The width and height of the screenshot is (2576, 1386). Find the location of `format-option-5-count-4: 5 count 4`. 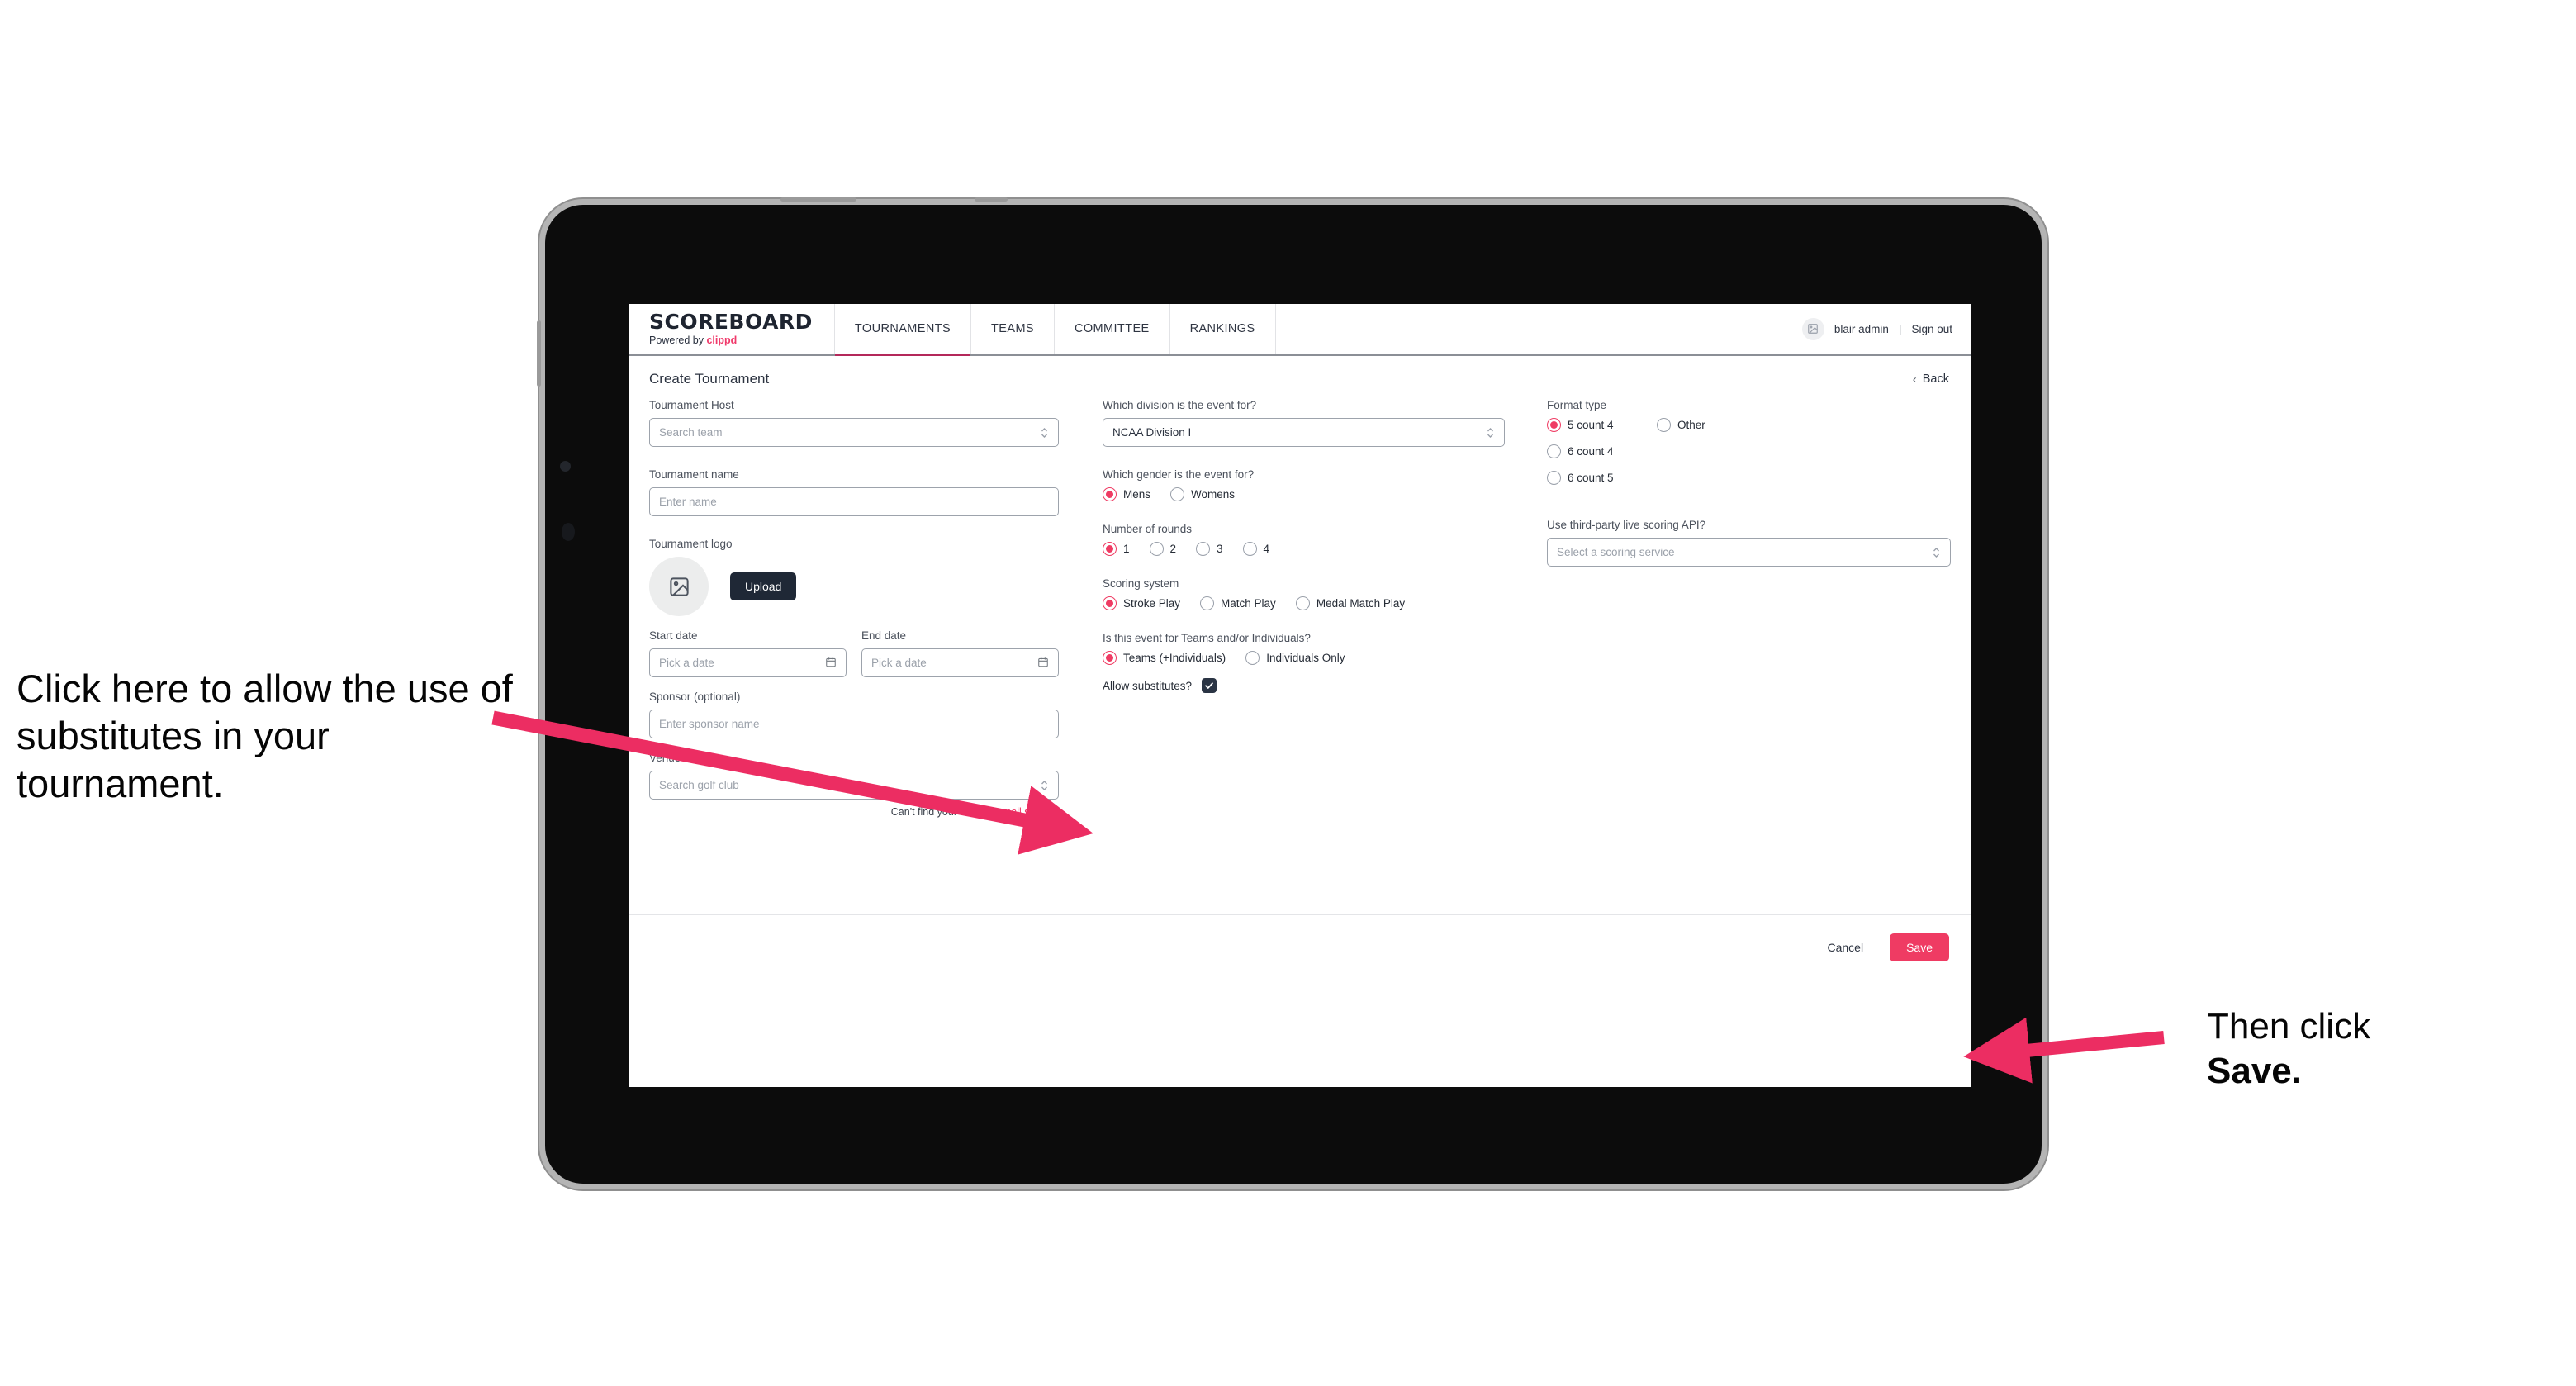

format-option-5-count-4: 5 count 4 is located at coordinates (1602, 425).